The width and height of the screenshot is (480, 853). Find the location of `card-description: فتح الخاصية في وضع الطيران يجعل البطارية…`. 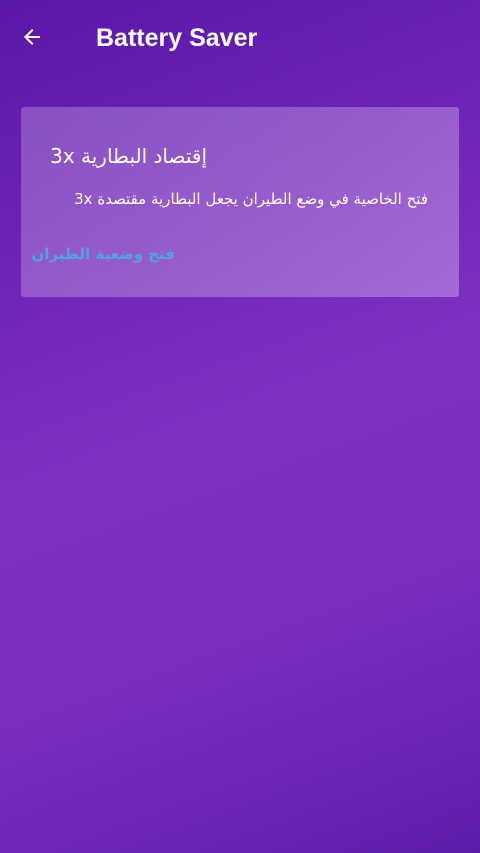

card-description: فتح الخاصية في وضع الطيران يجعل البطارية… is located at coordinates (251, 199).